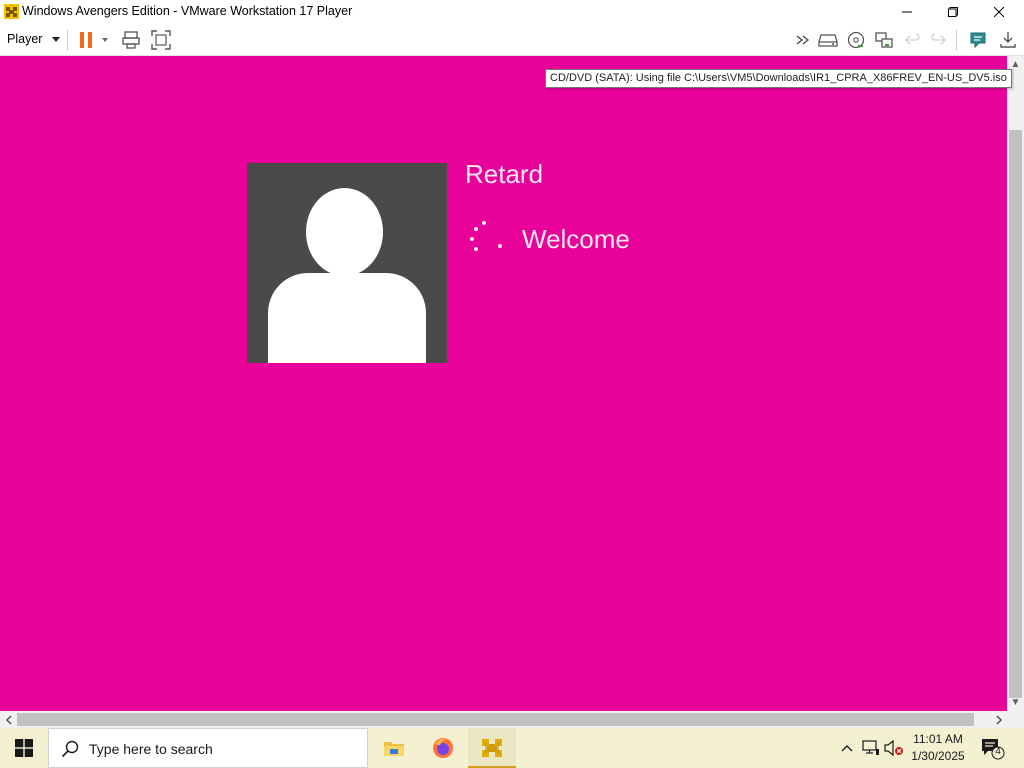 This screenshot has height=768, width=1024. I want to click on full-screen-button, so click(161, 40).